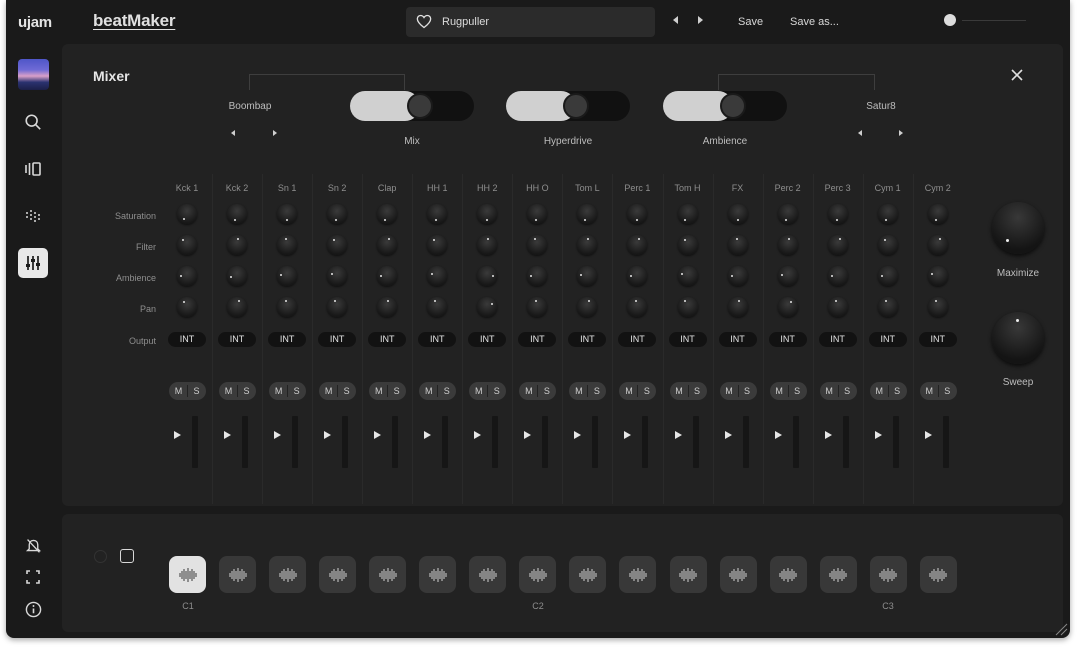 This screenshot has height=654, width=1090. Describe the element at coordinates (33, 216) in the screenshot. I see `pattern-icon` at that location.